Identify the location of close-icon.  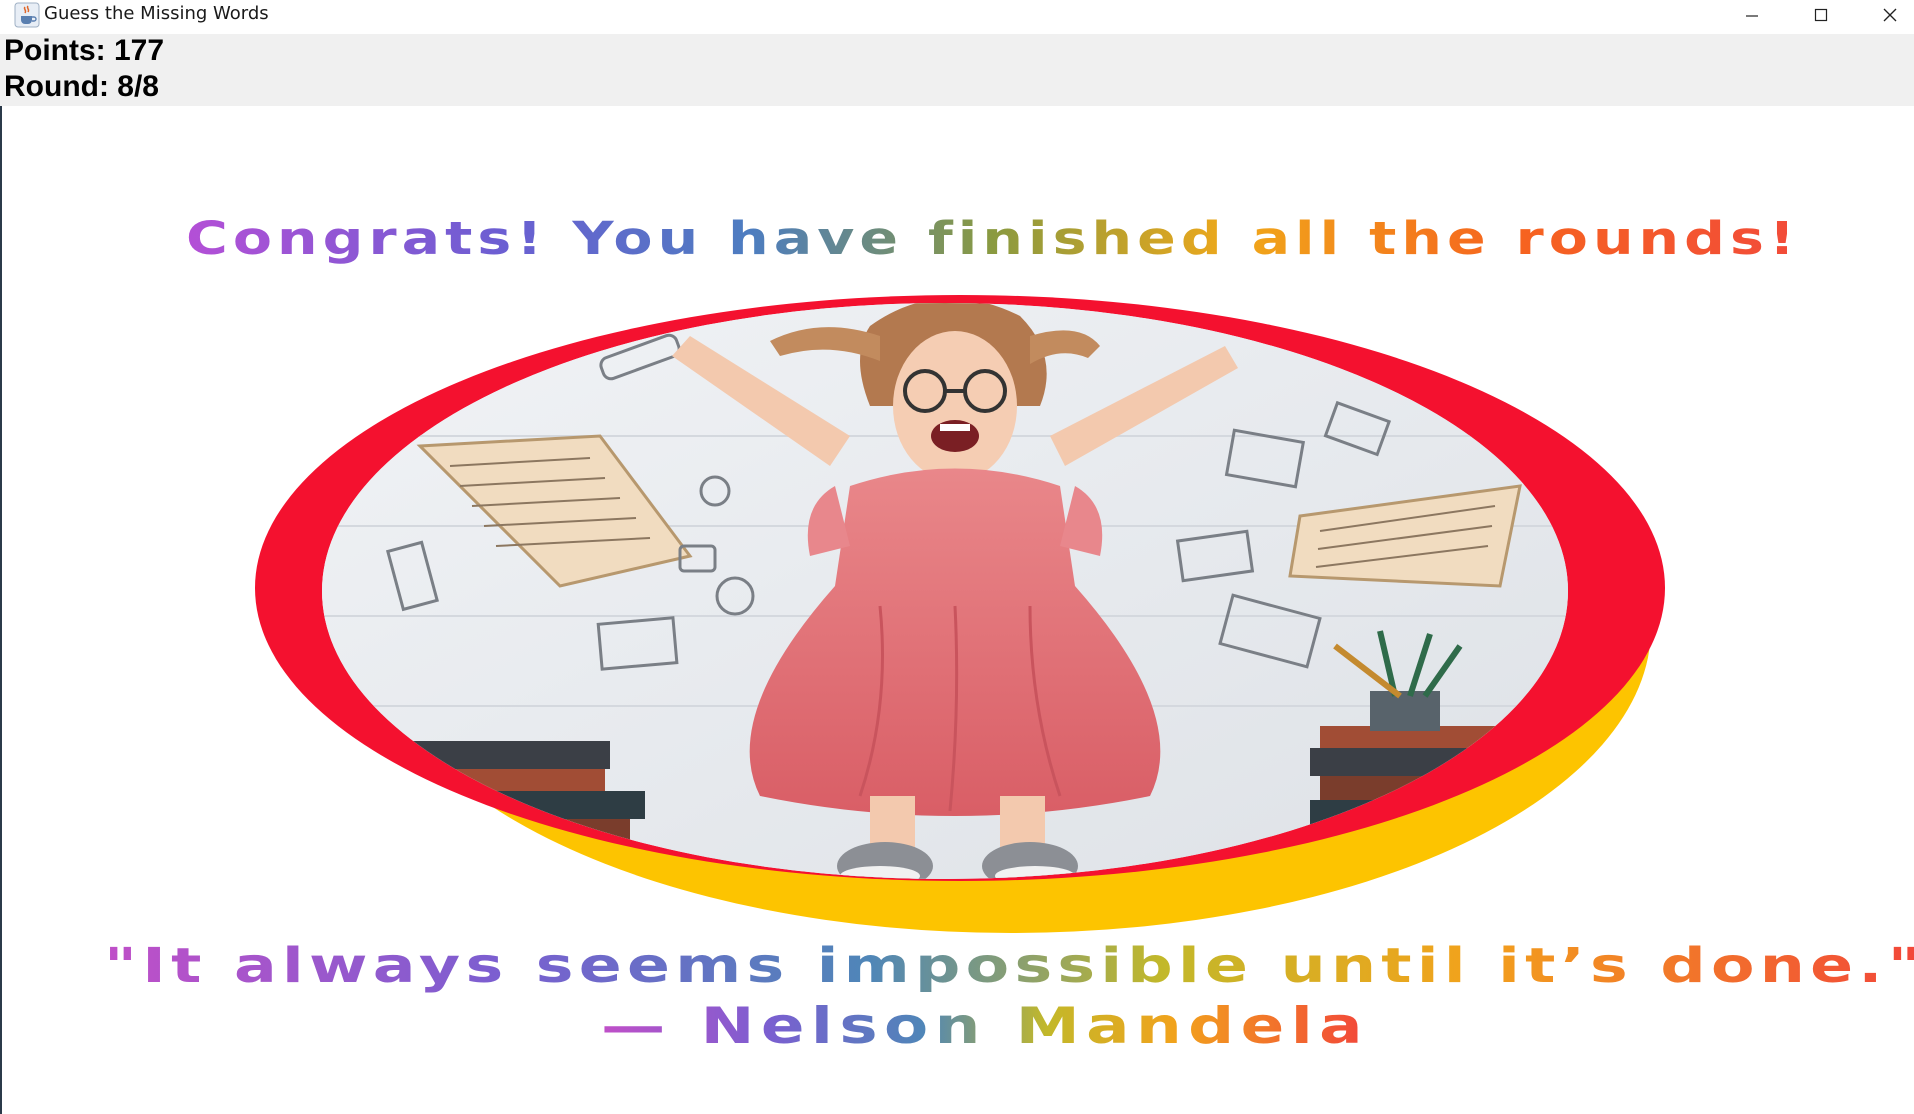
(1890, 15).